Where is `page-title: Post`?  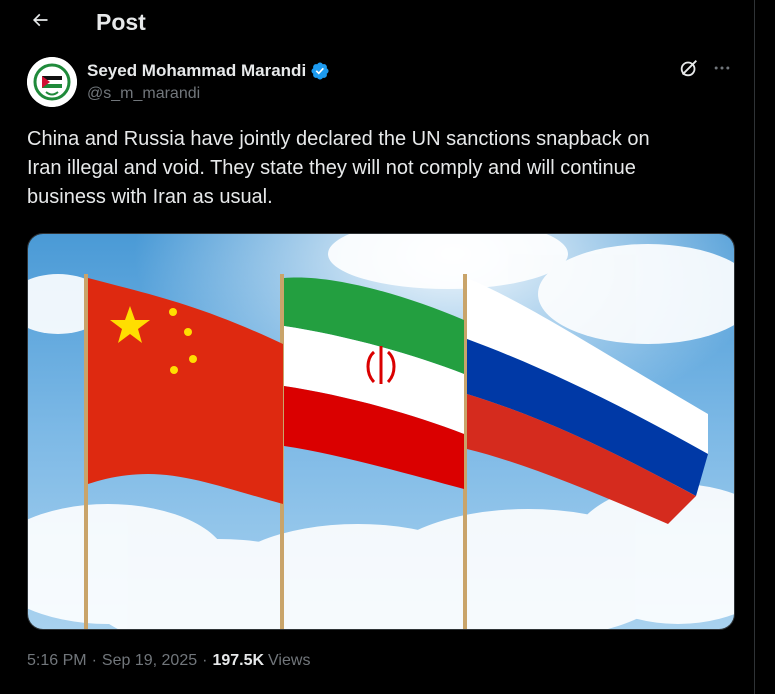 page-title: Post is located at coordinates (121, 22).